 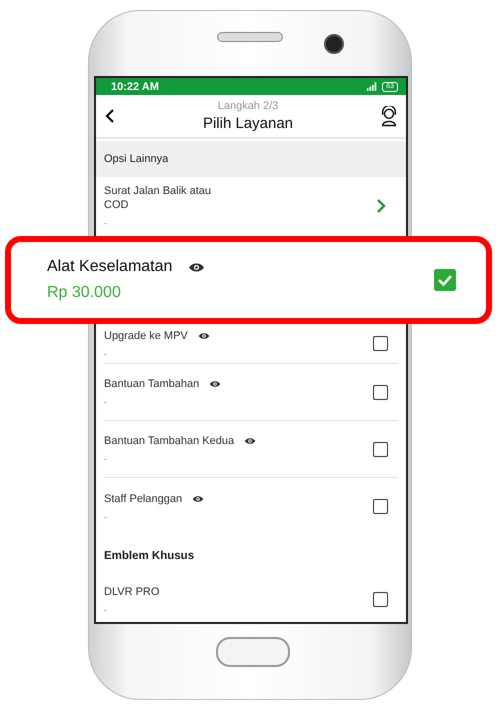 I want to click on service-price: Rp 30.000, so click(x=84, y=293).